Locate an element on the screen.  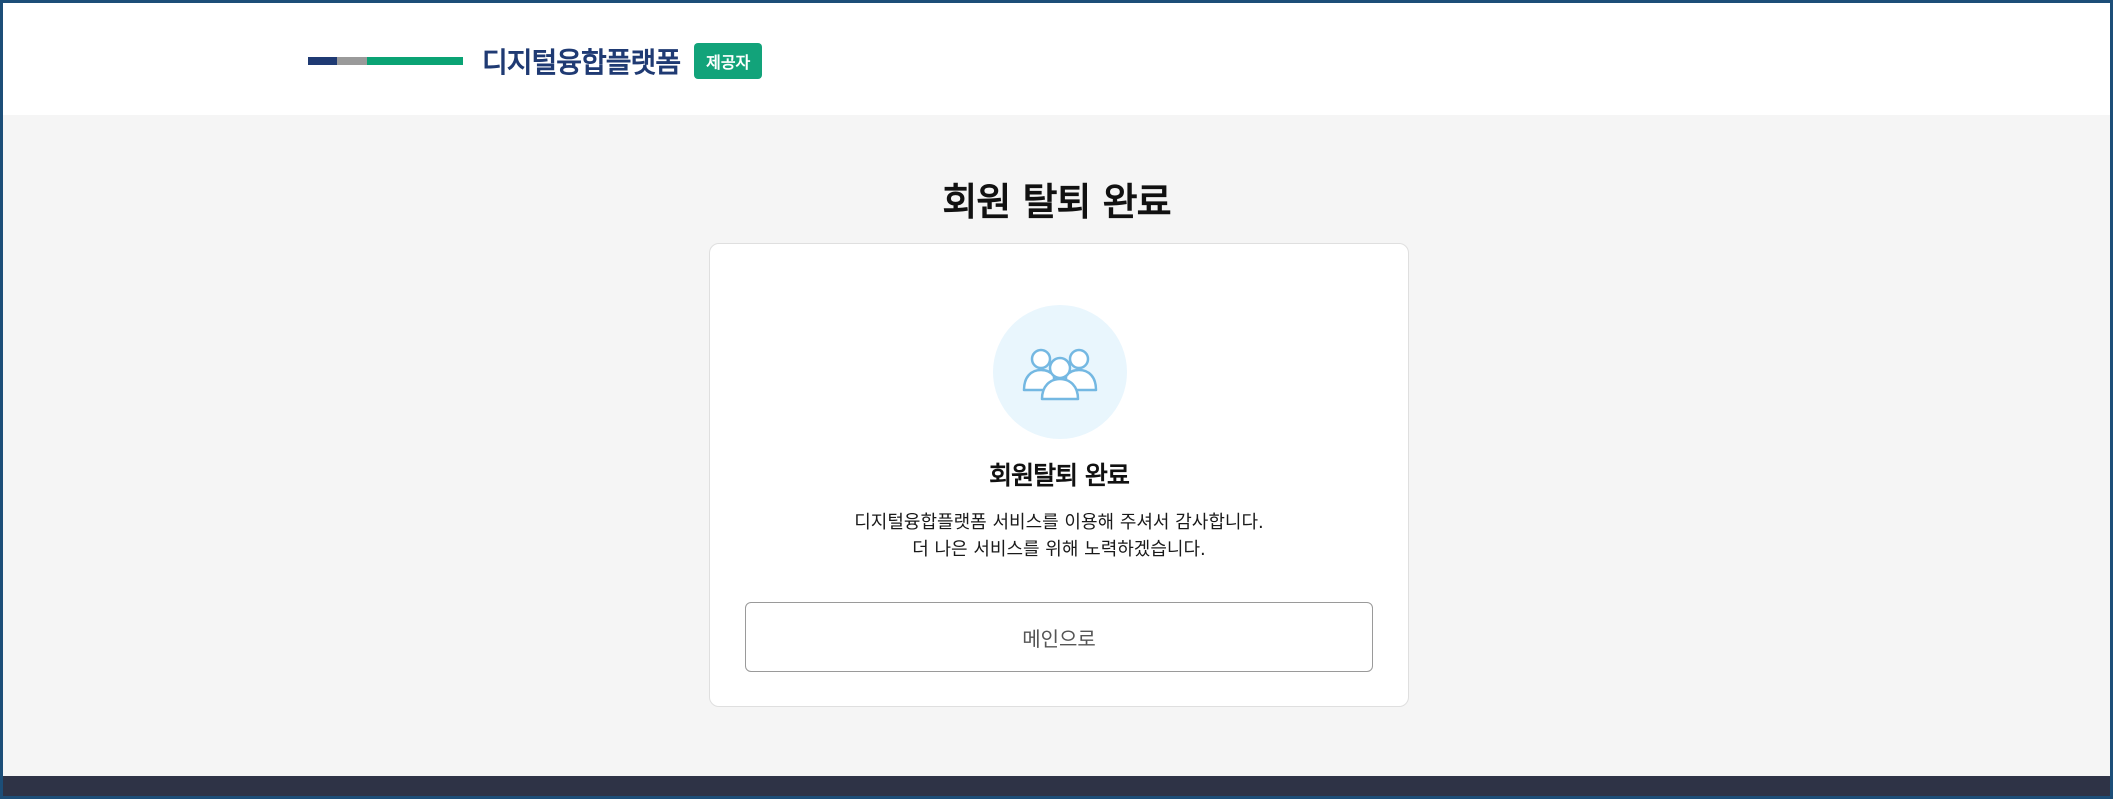
site-footer is located at coordinates (1056, 786).